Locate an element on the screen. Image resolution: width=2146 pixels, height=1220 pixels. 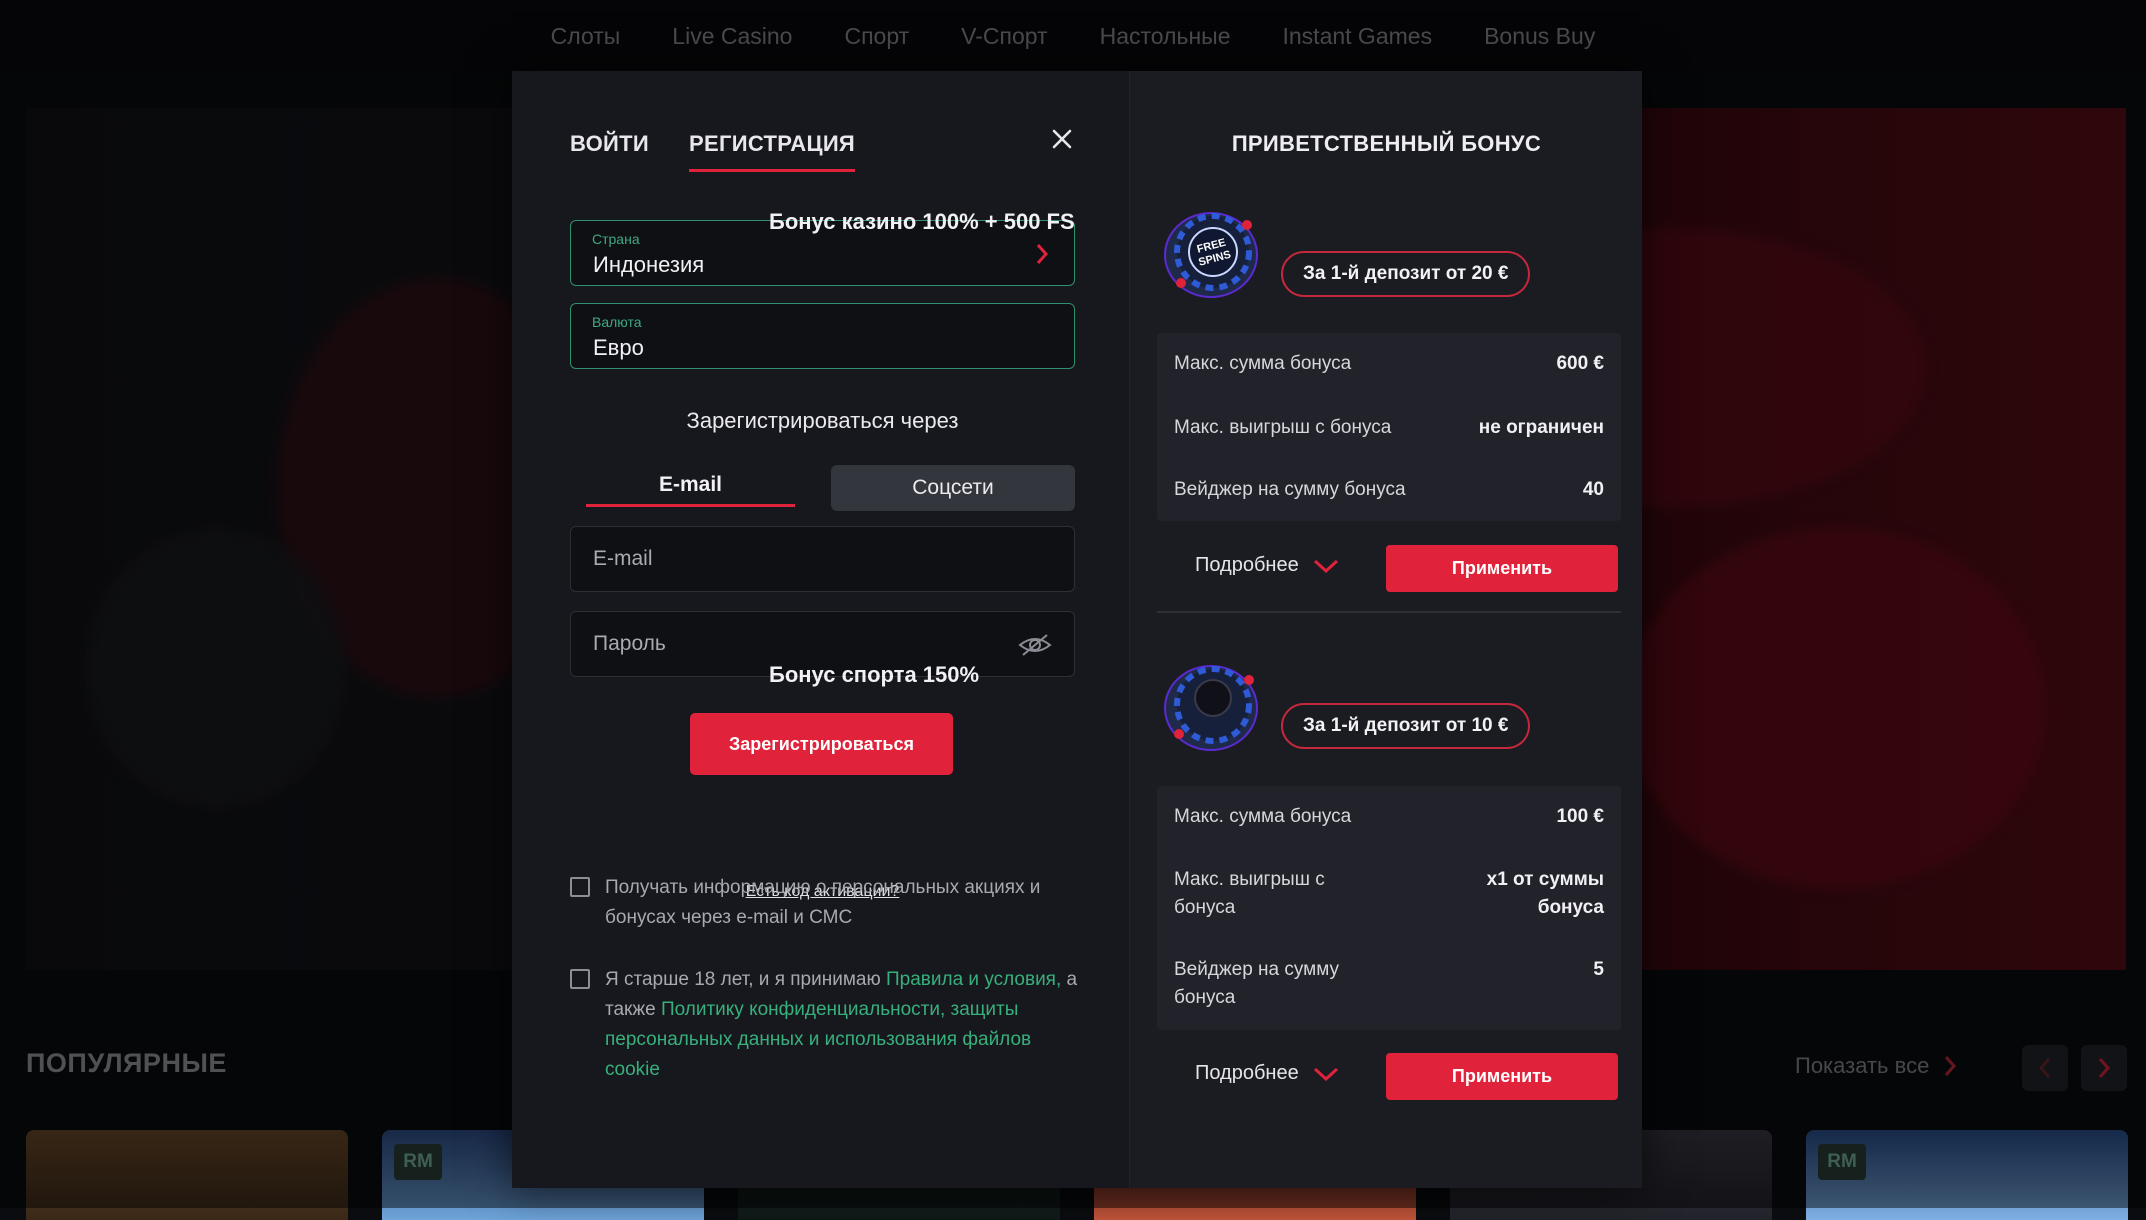
sport-deposit-badge: За 1-й депозит от 10 € is located at coordinates (1406, 726).